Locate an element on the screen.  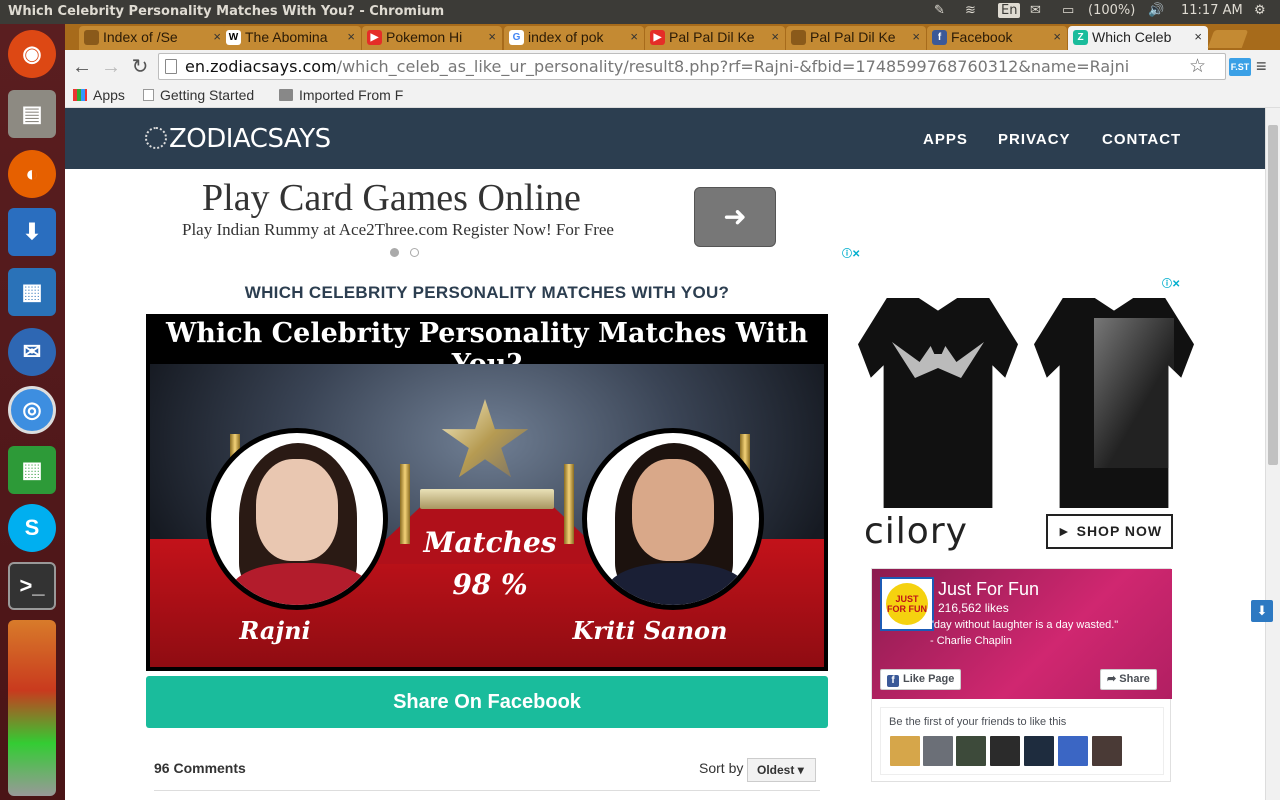
ad-arrow-button: ➜ is located at coordinates (735, 217).